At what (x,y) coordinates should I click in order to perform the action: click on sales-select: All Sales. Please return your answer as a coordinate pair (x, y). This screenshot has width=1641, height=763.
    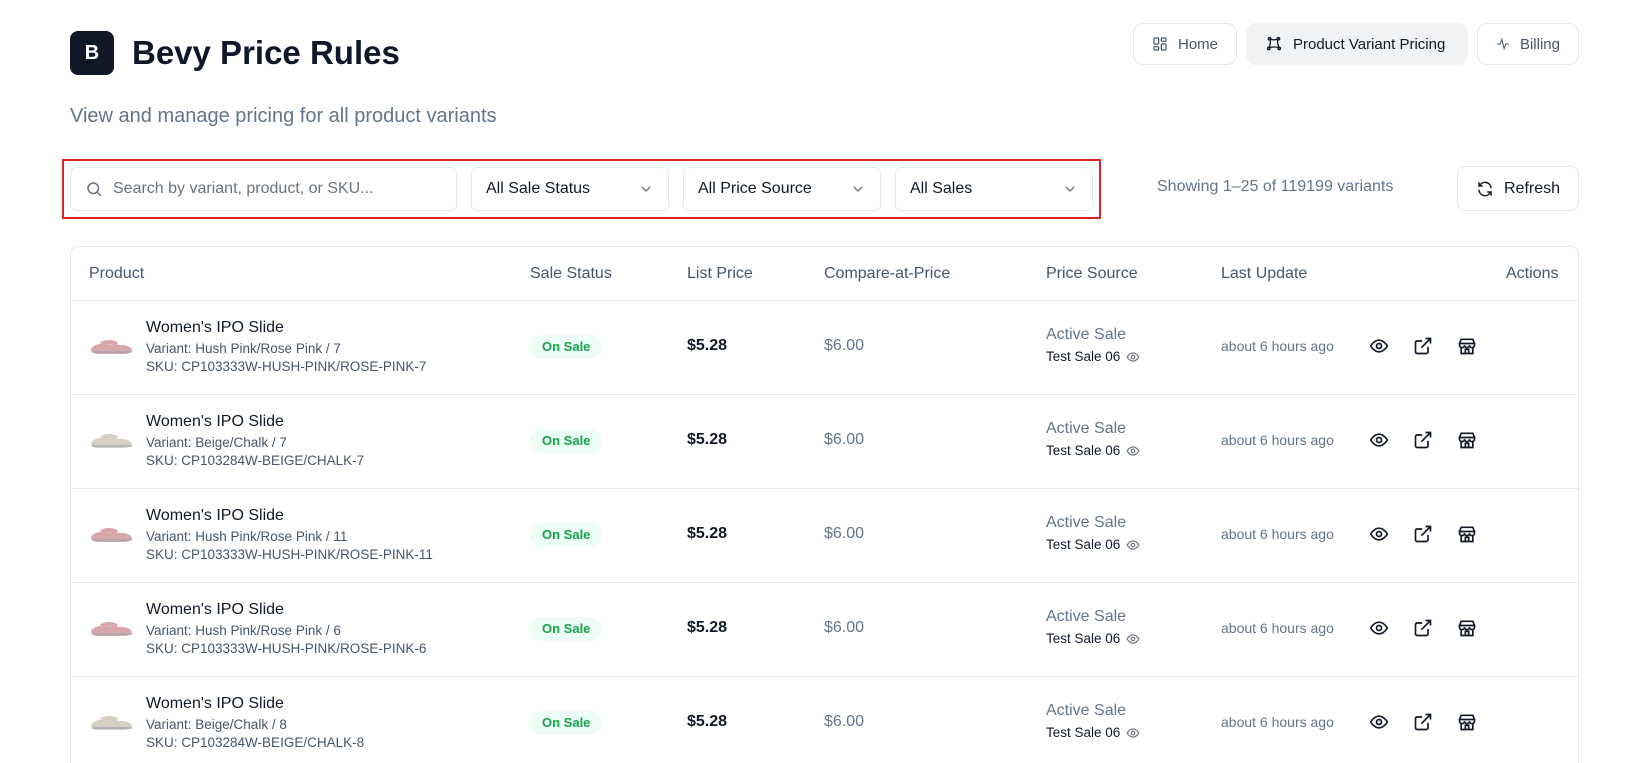
    Looking at the image, I should click on (994, 189).